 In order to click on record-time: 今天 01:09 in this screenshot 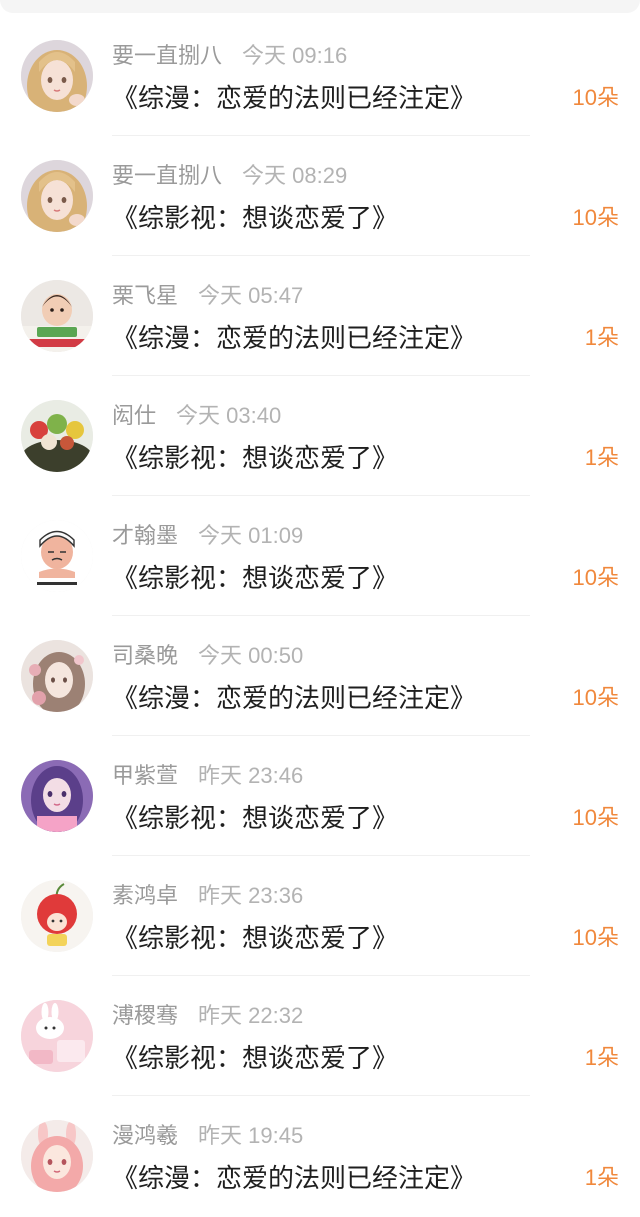, I will do `click(251, 535)`.